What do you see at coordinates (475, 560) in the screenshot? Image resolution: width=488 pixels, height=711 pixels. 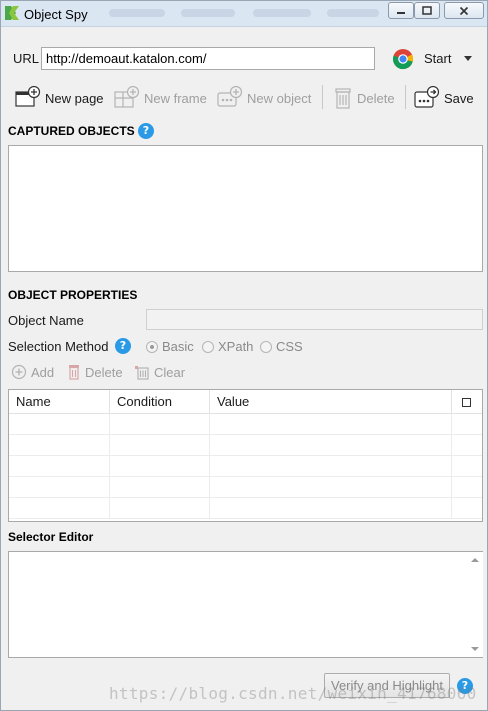 I see `scroll-up-icon` at bounding box center [475, 560].